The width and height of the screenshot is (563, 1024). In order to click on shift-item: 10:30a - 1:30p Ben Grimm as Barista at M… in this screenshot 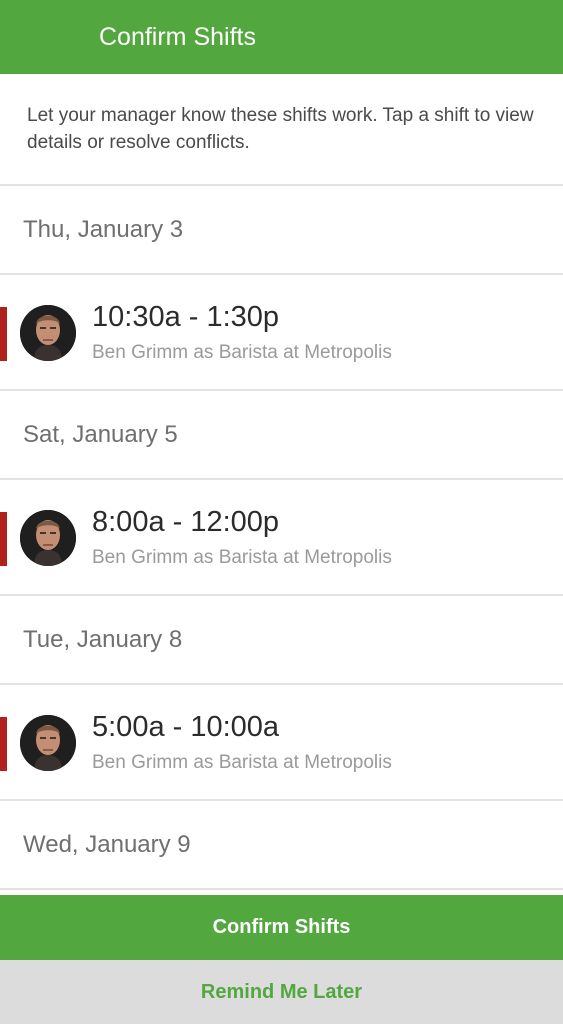, I will do `click(281, 333)`.